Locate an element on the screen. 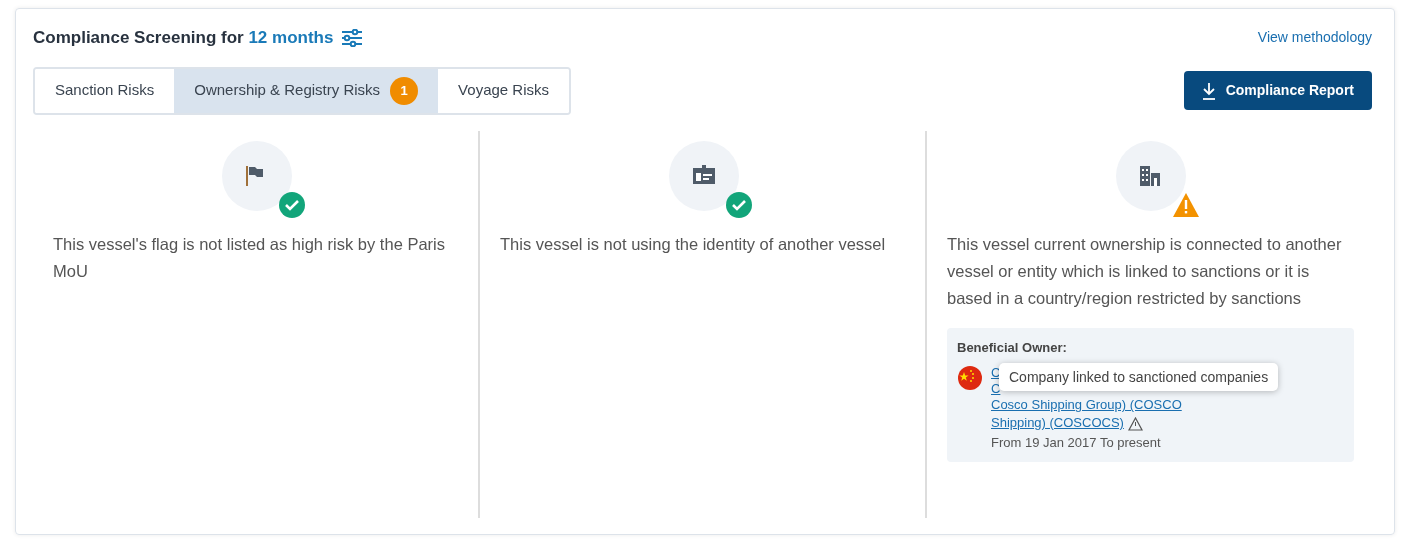  section-title: Compliance Screening for 12 months is located at coordinates (183, 38).